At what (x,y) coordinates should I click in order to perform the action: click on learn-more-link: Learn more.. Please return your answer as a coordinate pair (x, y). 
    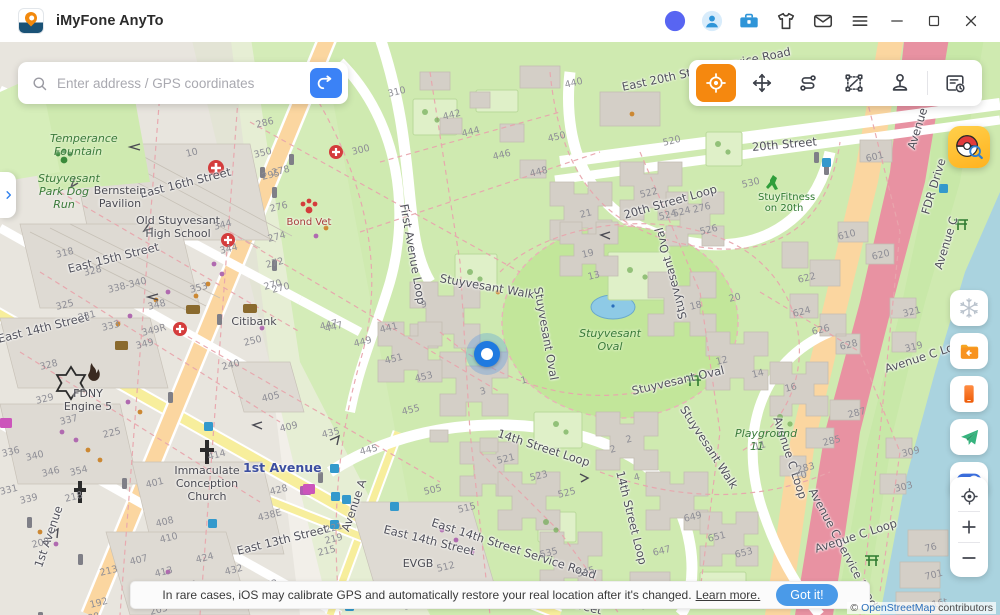
    Looking at the image, I should click on (728, 595).